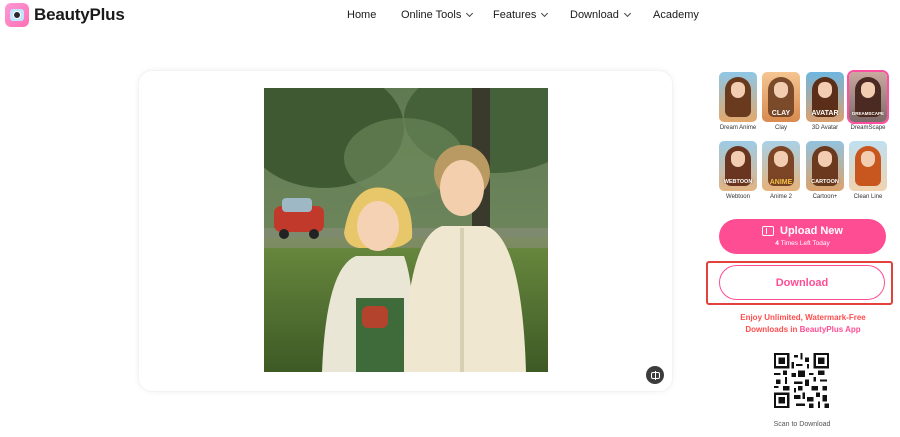 The width and height of the screenshot is (900, 437). I want to click on style-caption: AVATAR, so click(825, 113).